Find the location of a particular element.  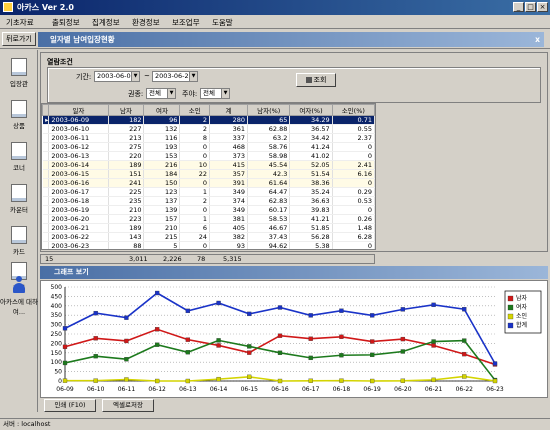

week-select: 전체 ▼ is located at coordinates (215, 93).